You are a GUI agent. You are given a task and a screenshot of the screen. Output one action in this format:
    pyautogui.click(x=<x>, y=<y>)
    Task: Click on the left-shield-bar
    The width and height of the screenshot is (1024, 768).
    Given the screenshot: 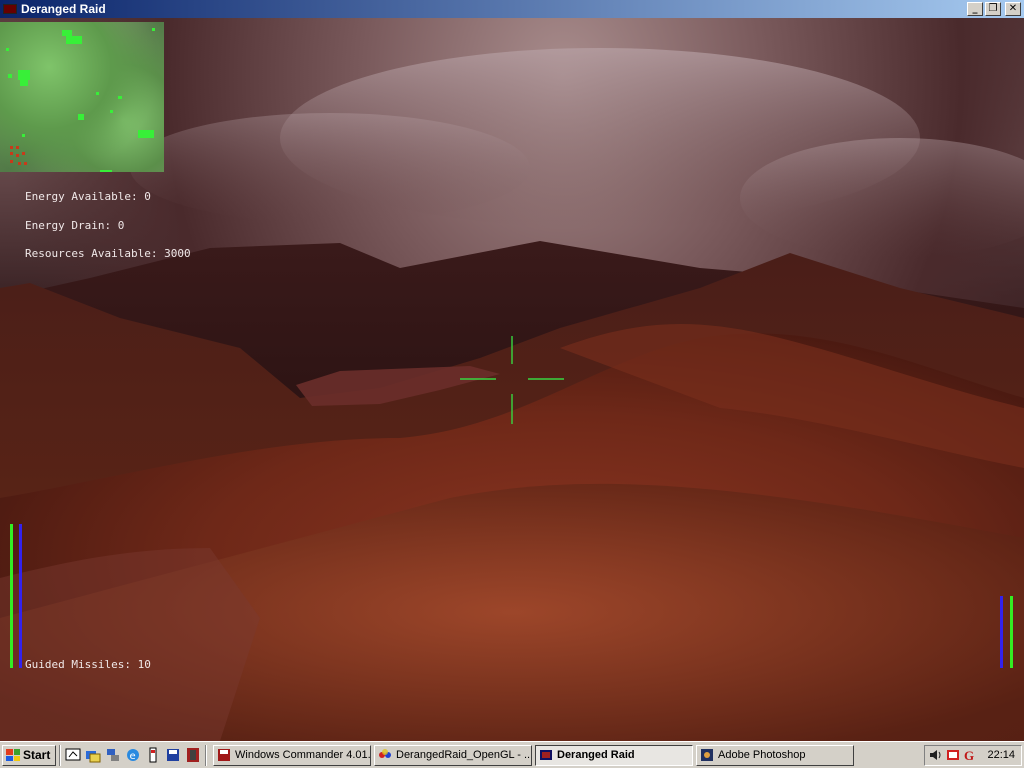 What is the action you would take?
    pyautogui.click(x=20, y=596)
    